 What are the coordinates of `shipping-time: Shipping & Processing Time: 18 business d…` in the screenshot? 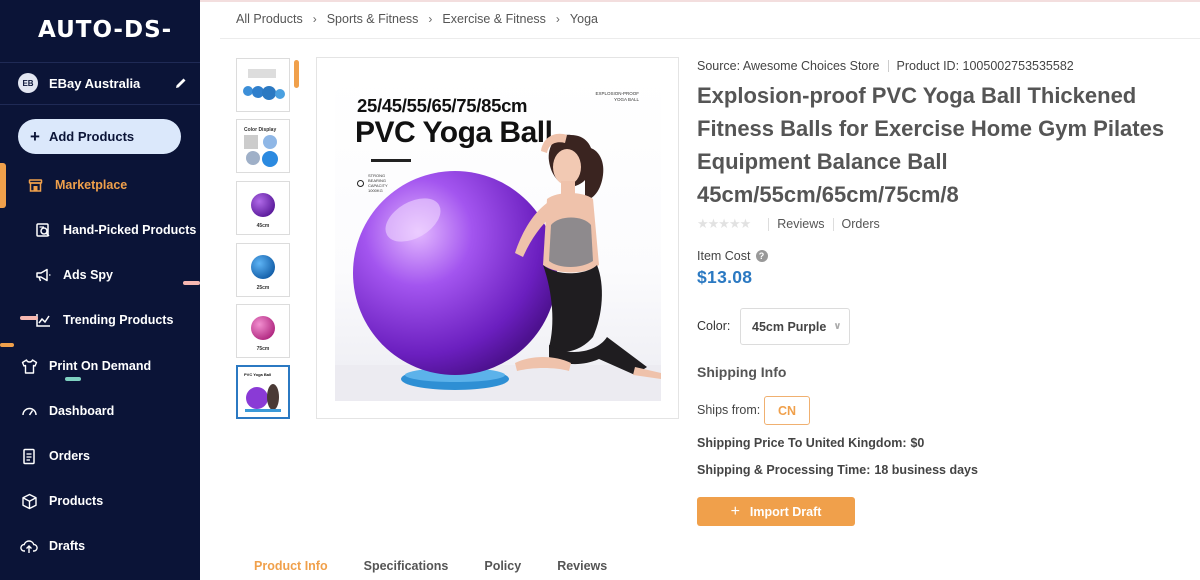 It's located at (837, 470).